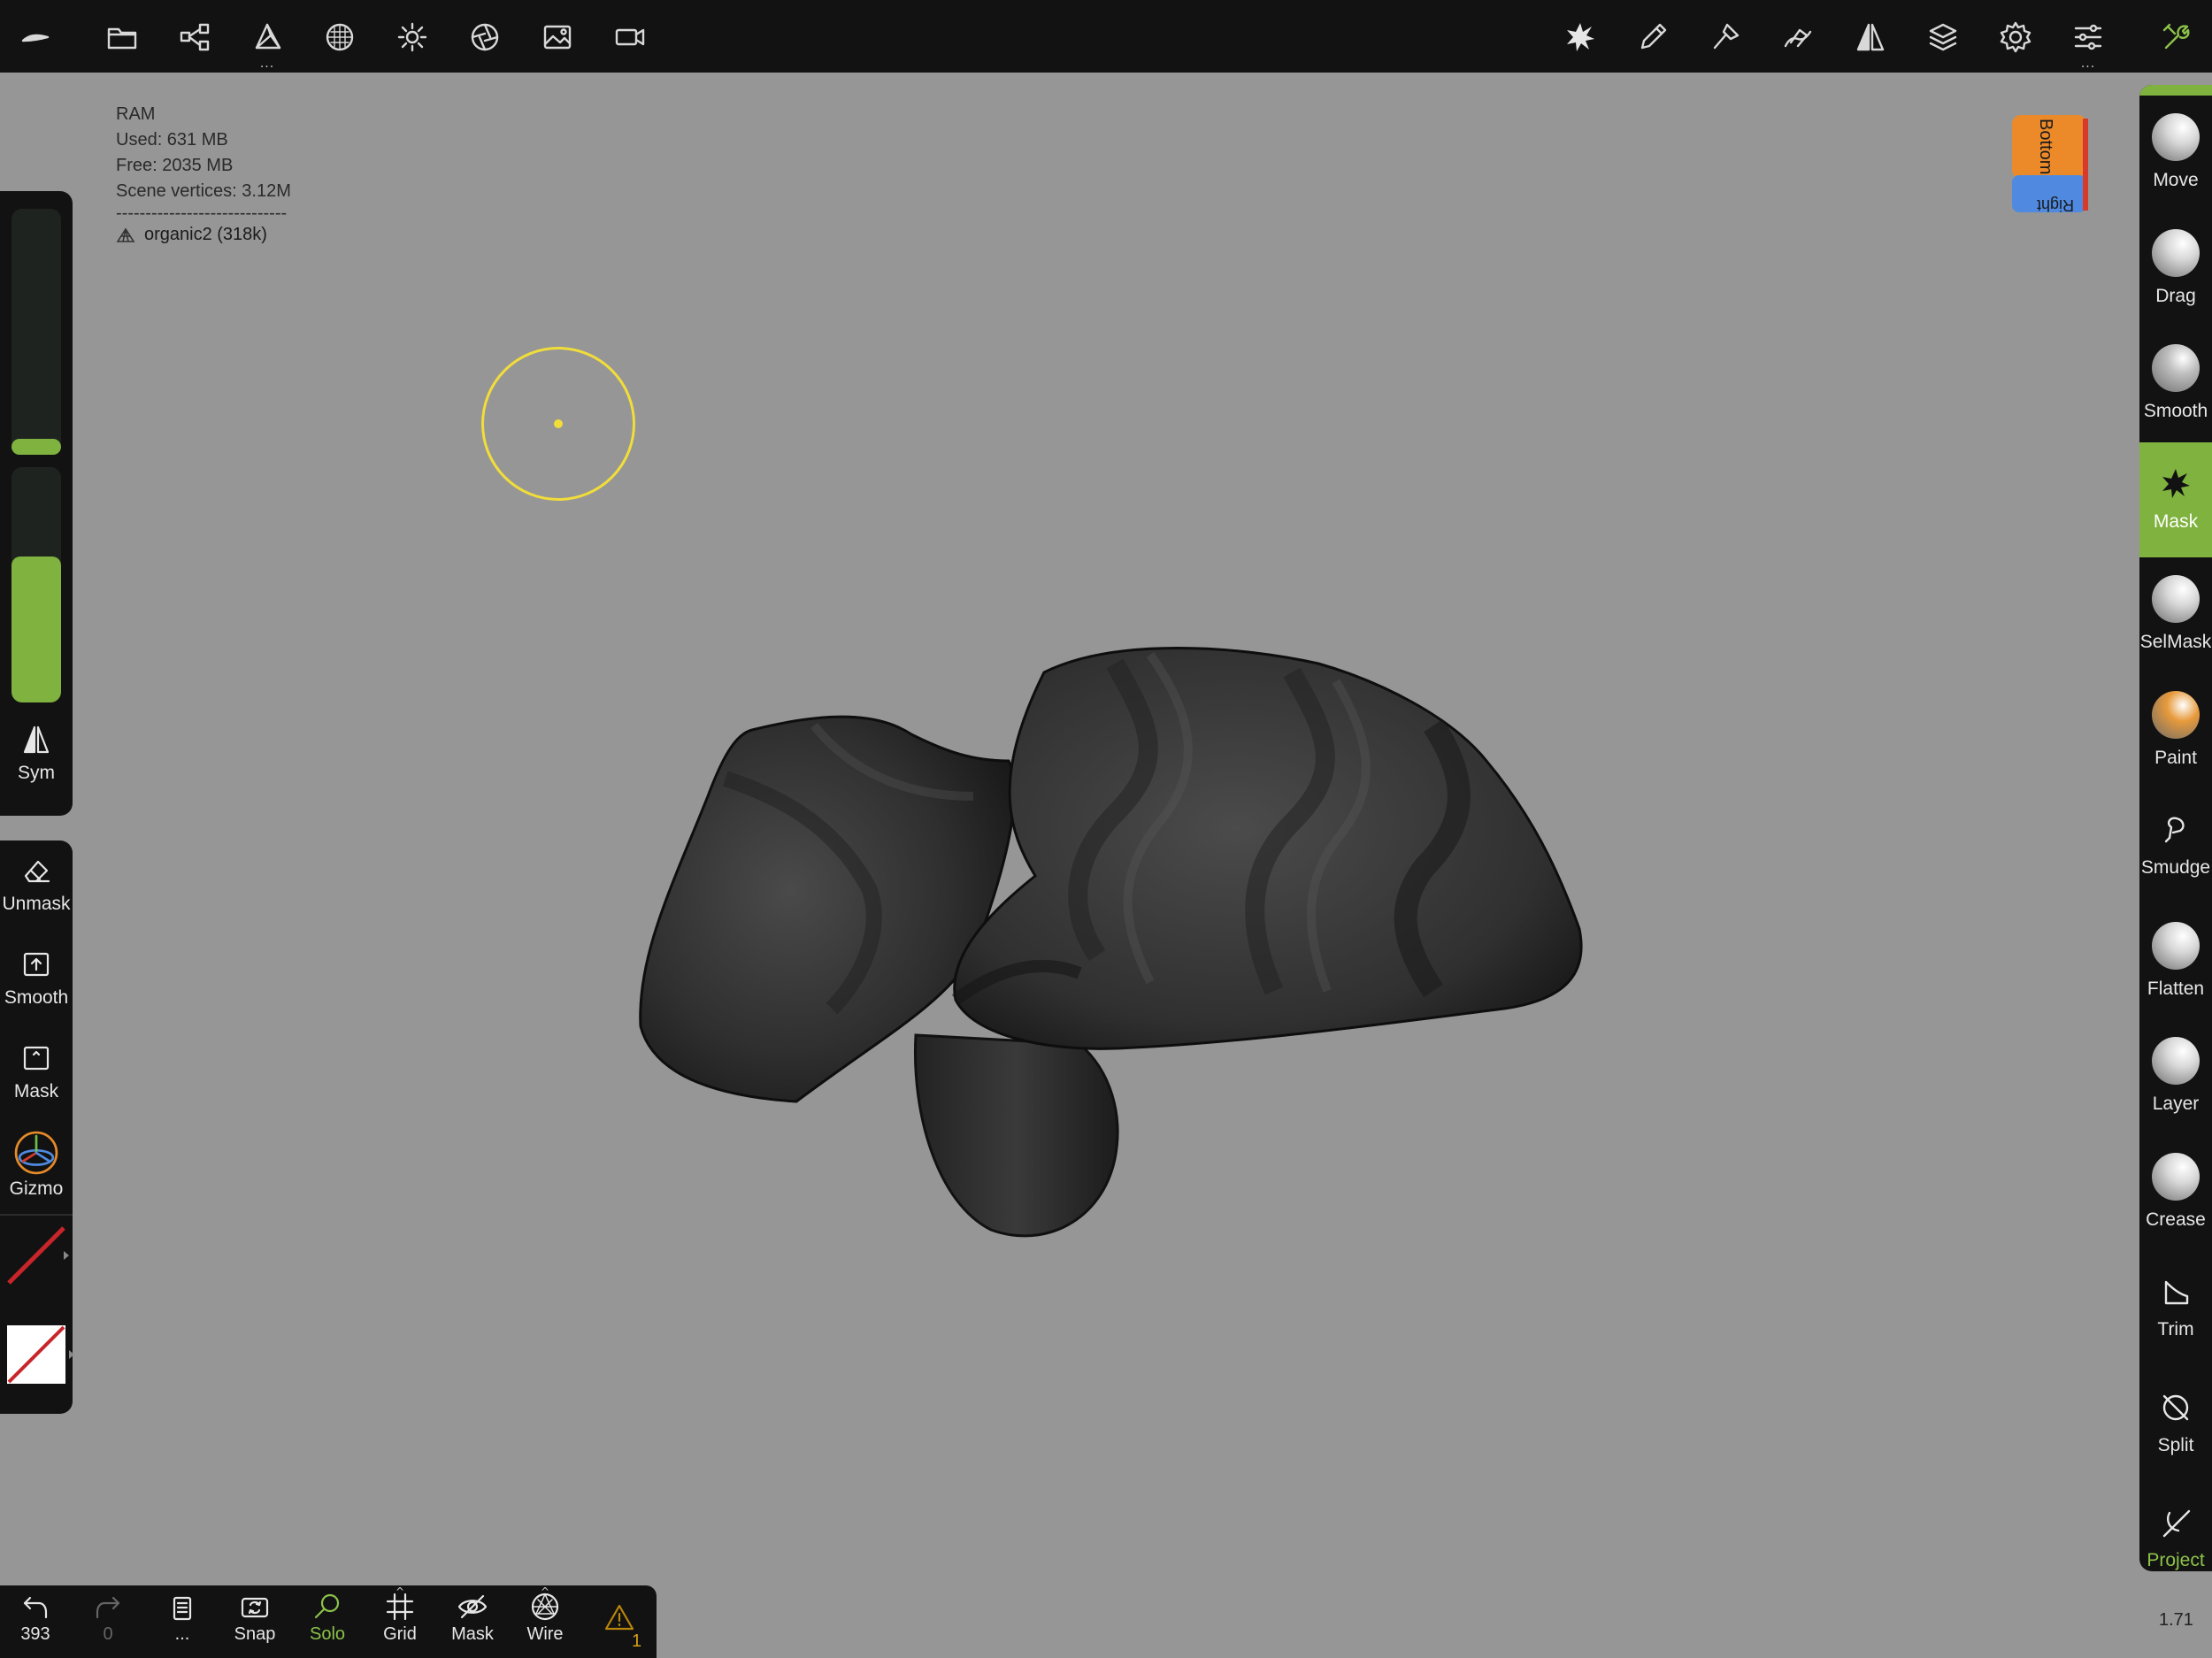 This screenshot has width=2212, height=1658. I want to click on grid-label: Grid, so click(400, 1634).